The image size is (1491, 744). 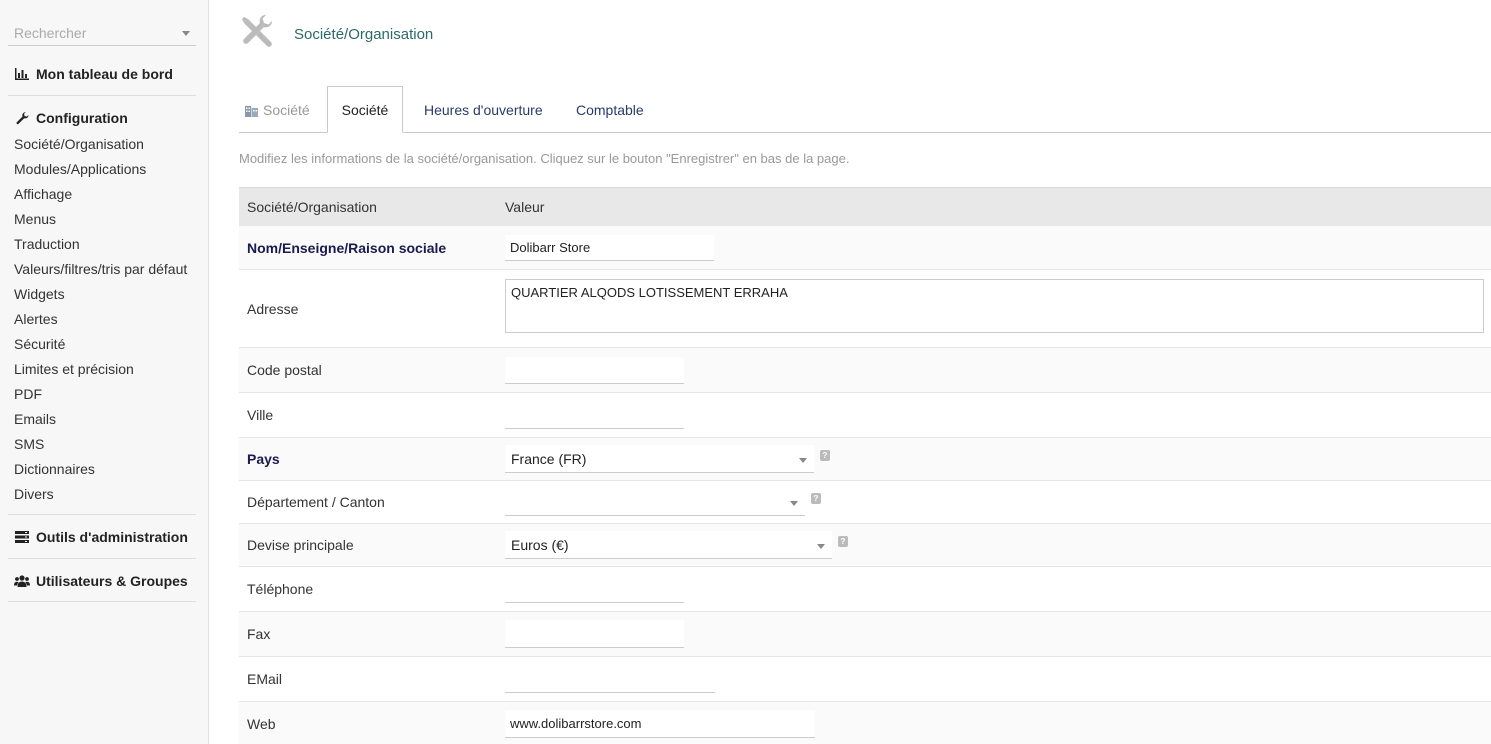 I want to click on menu-dashboard: Mon tableau de bord, so click(x=102, y=74).